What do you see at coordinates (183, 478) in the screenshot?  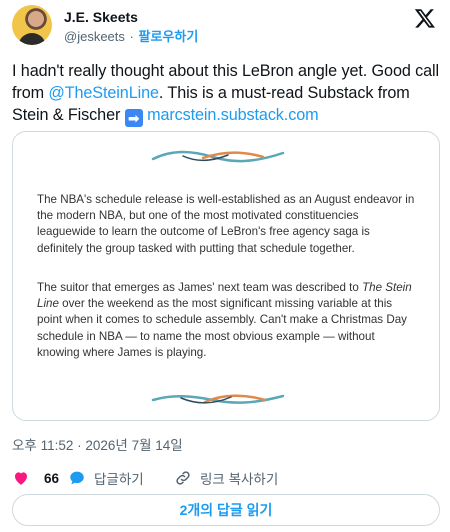 I see `link-icon` at bounding box center [183, 478].